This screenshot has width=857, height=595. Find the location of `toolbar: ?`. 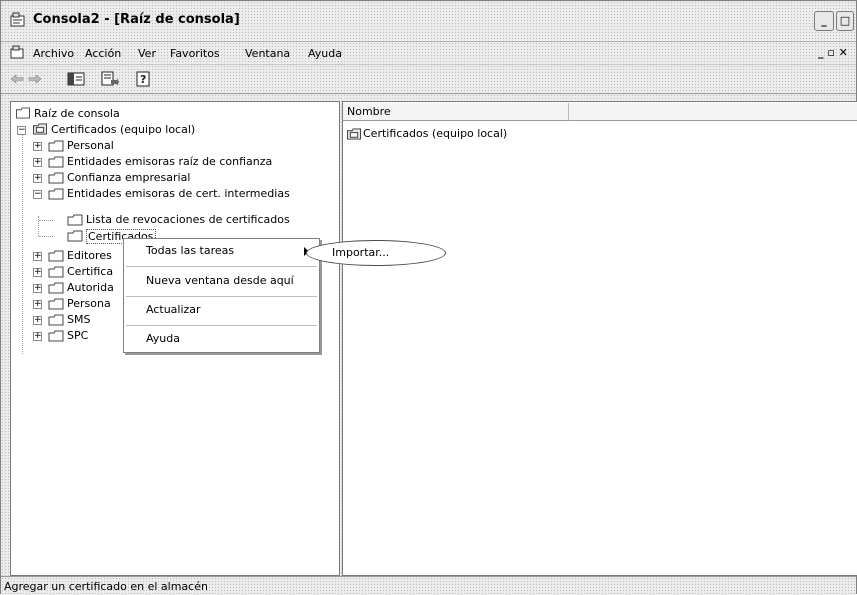

toolbar: ? is located at coordinates (428, 79).